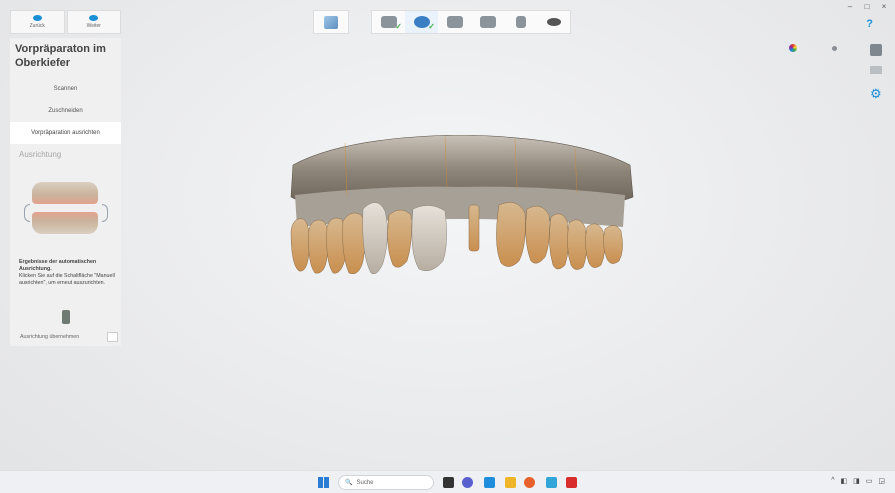 The image size is (895, 493). What do you see at coordinates (66, 317) in the screenshot?
I see `manual-align-icon` at bounding box center [66, 317].